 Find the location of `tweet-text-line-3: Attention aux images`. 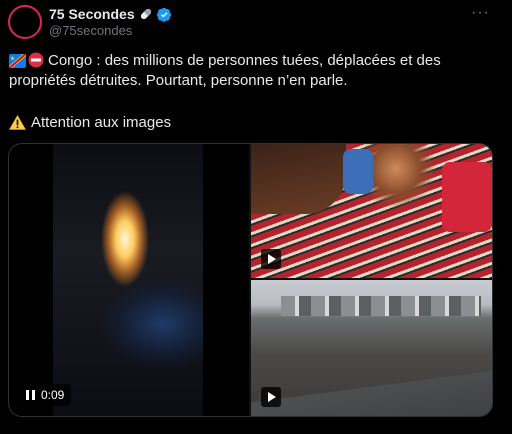

tweet-text-line-3: Attention aux images is located at coordinates (90, 123).